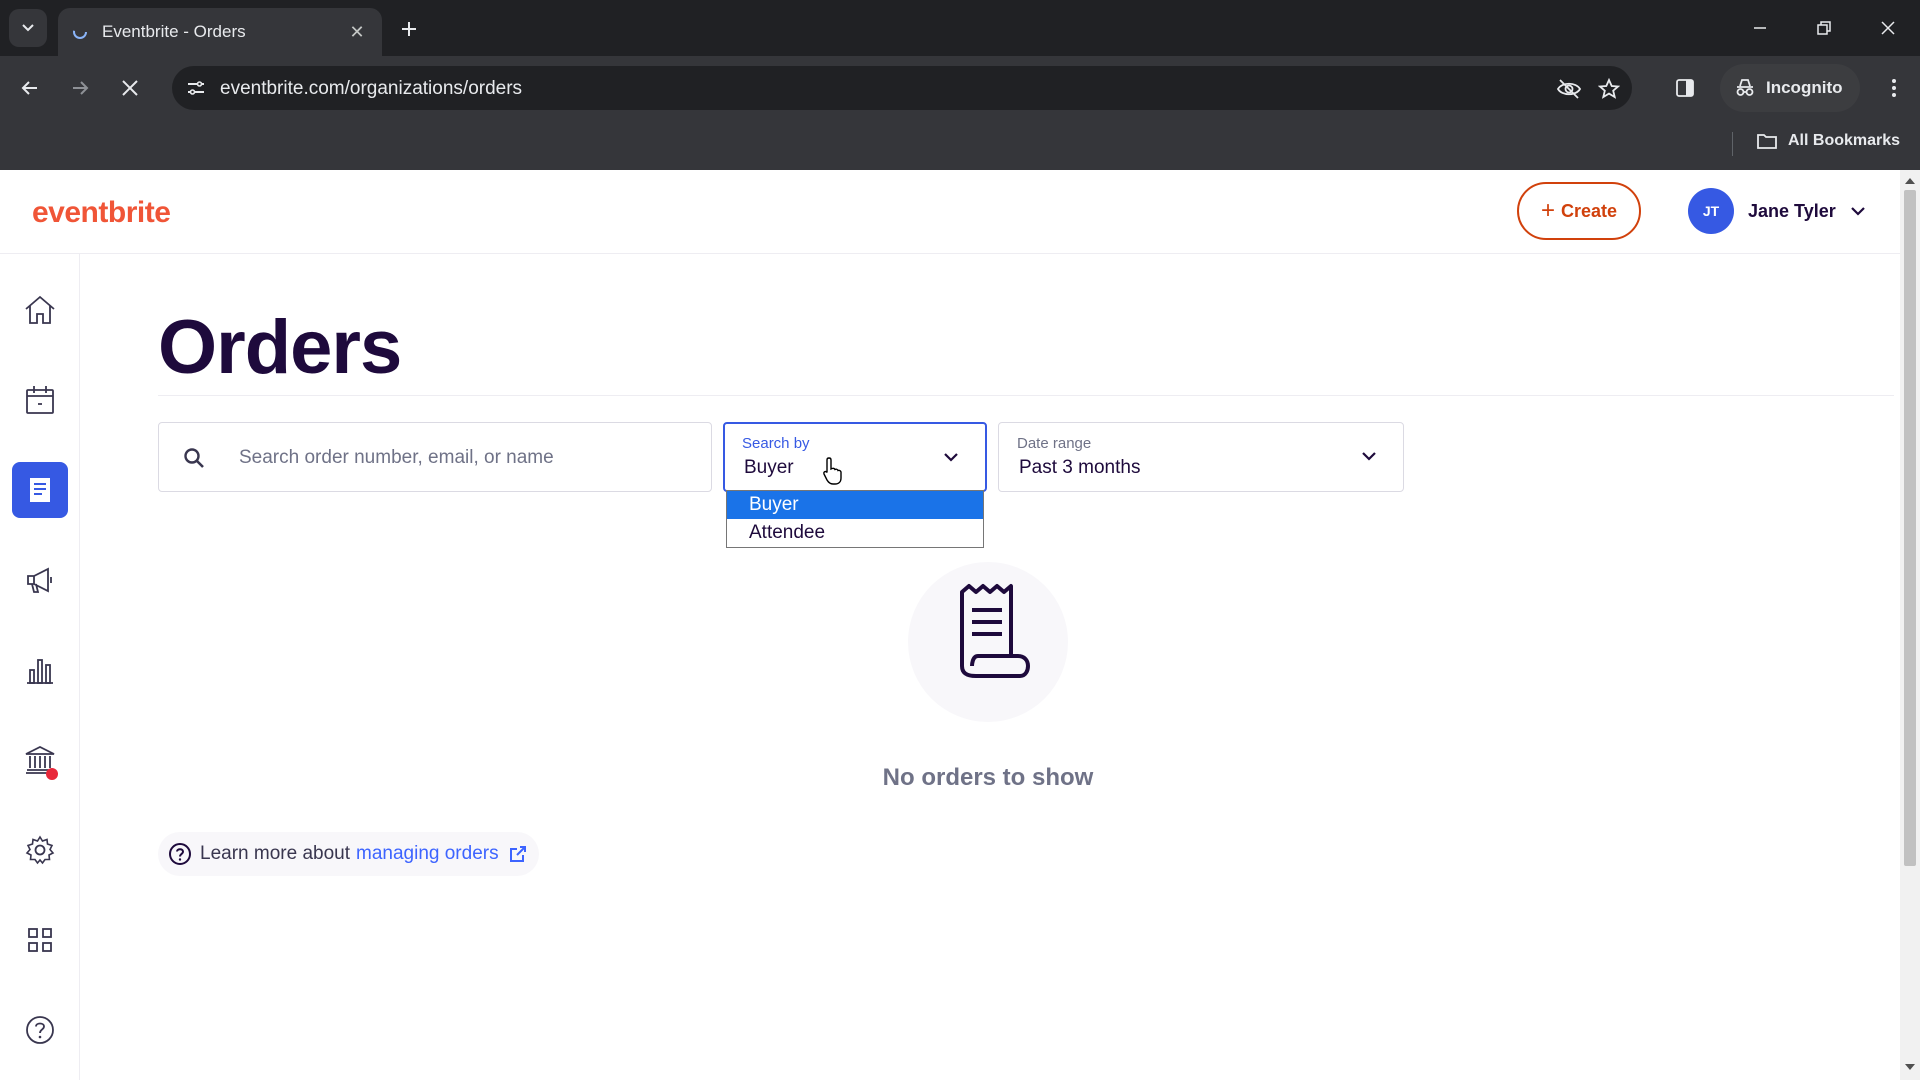 The image size is (1920, 1080). I want to click on home-icon, so click(40, 309).